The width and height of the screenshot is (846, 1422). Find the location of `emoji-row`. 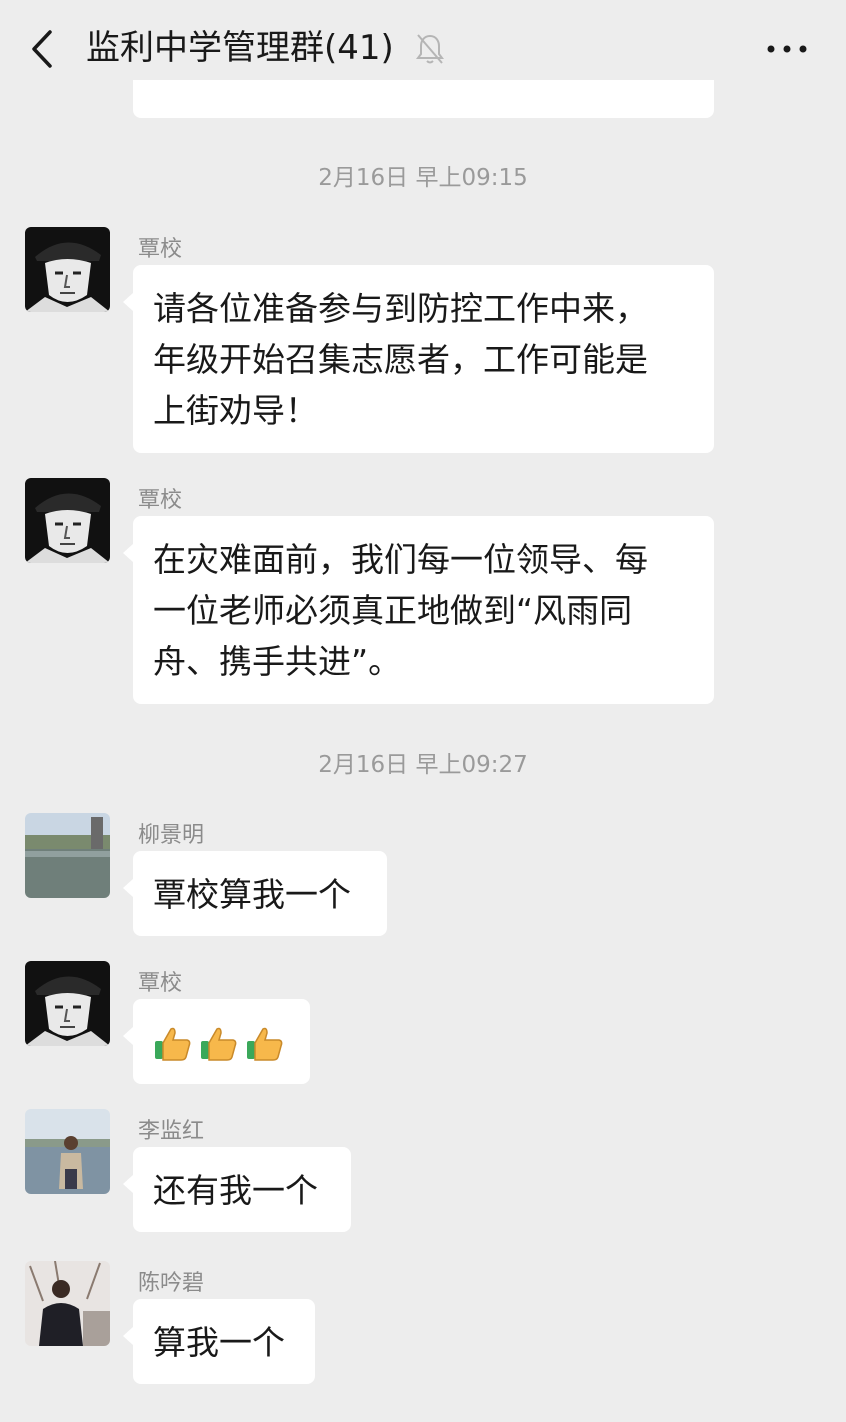

emoji-row is located at coordinates (221, 1041).